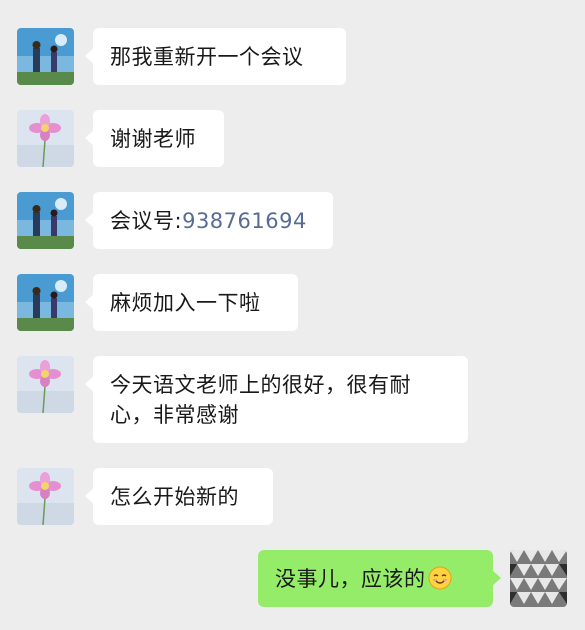 The height and width of the screenshot is (630, 585). I want to click on message-bubble: 麻烦加入一下啦, so click(191, 302).